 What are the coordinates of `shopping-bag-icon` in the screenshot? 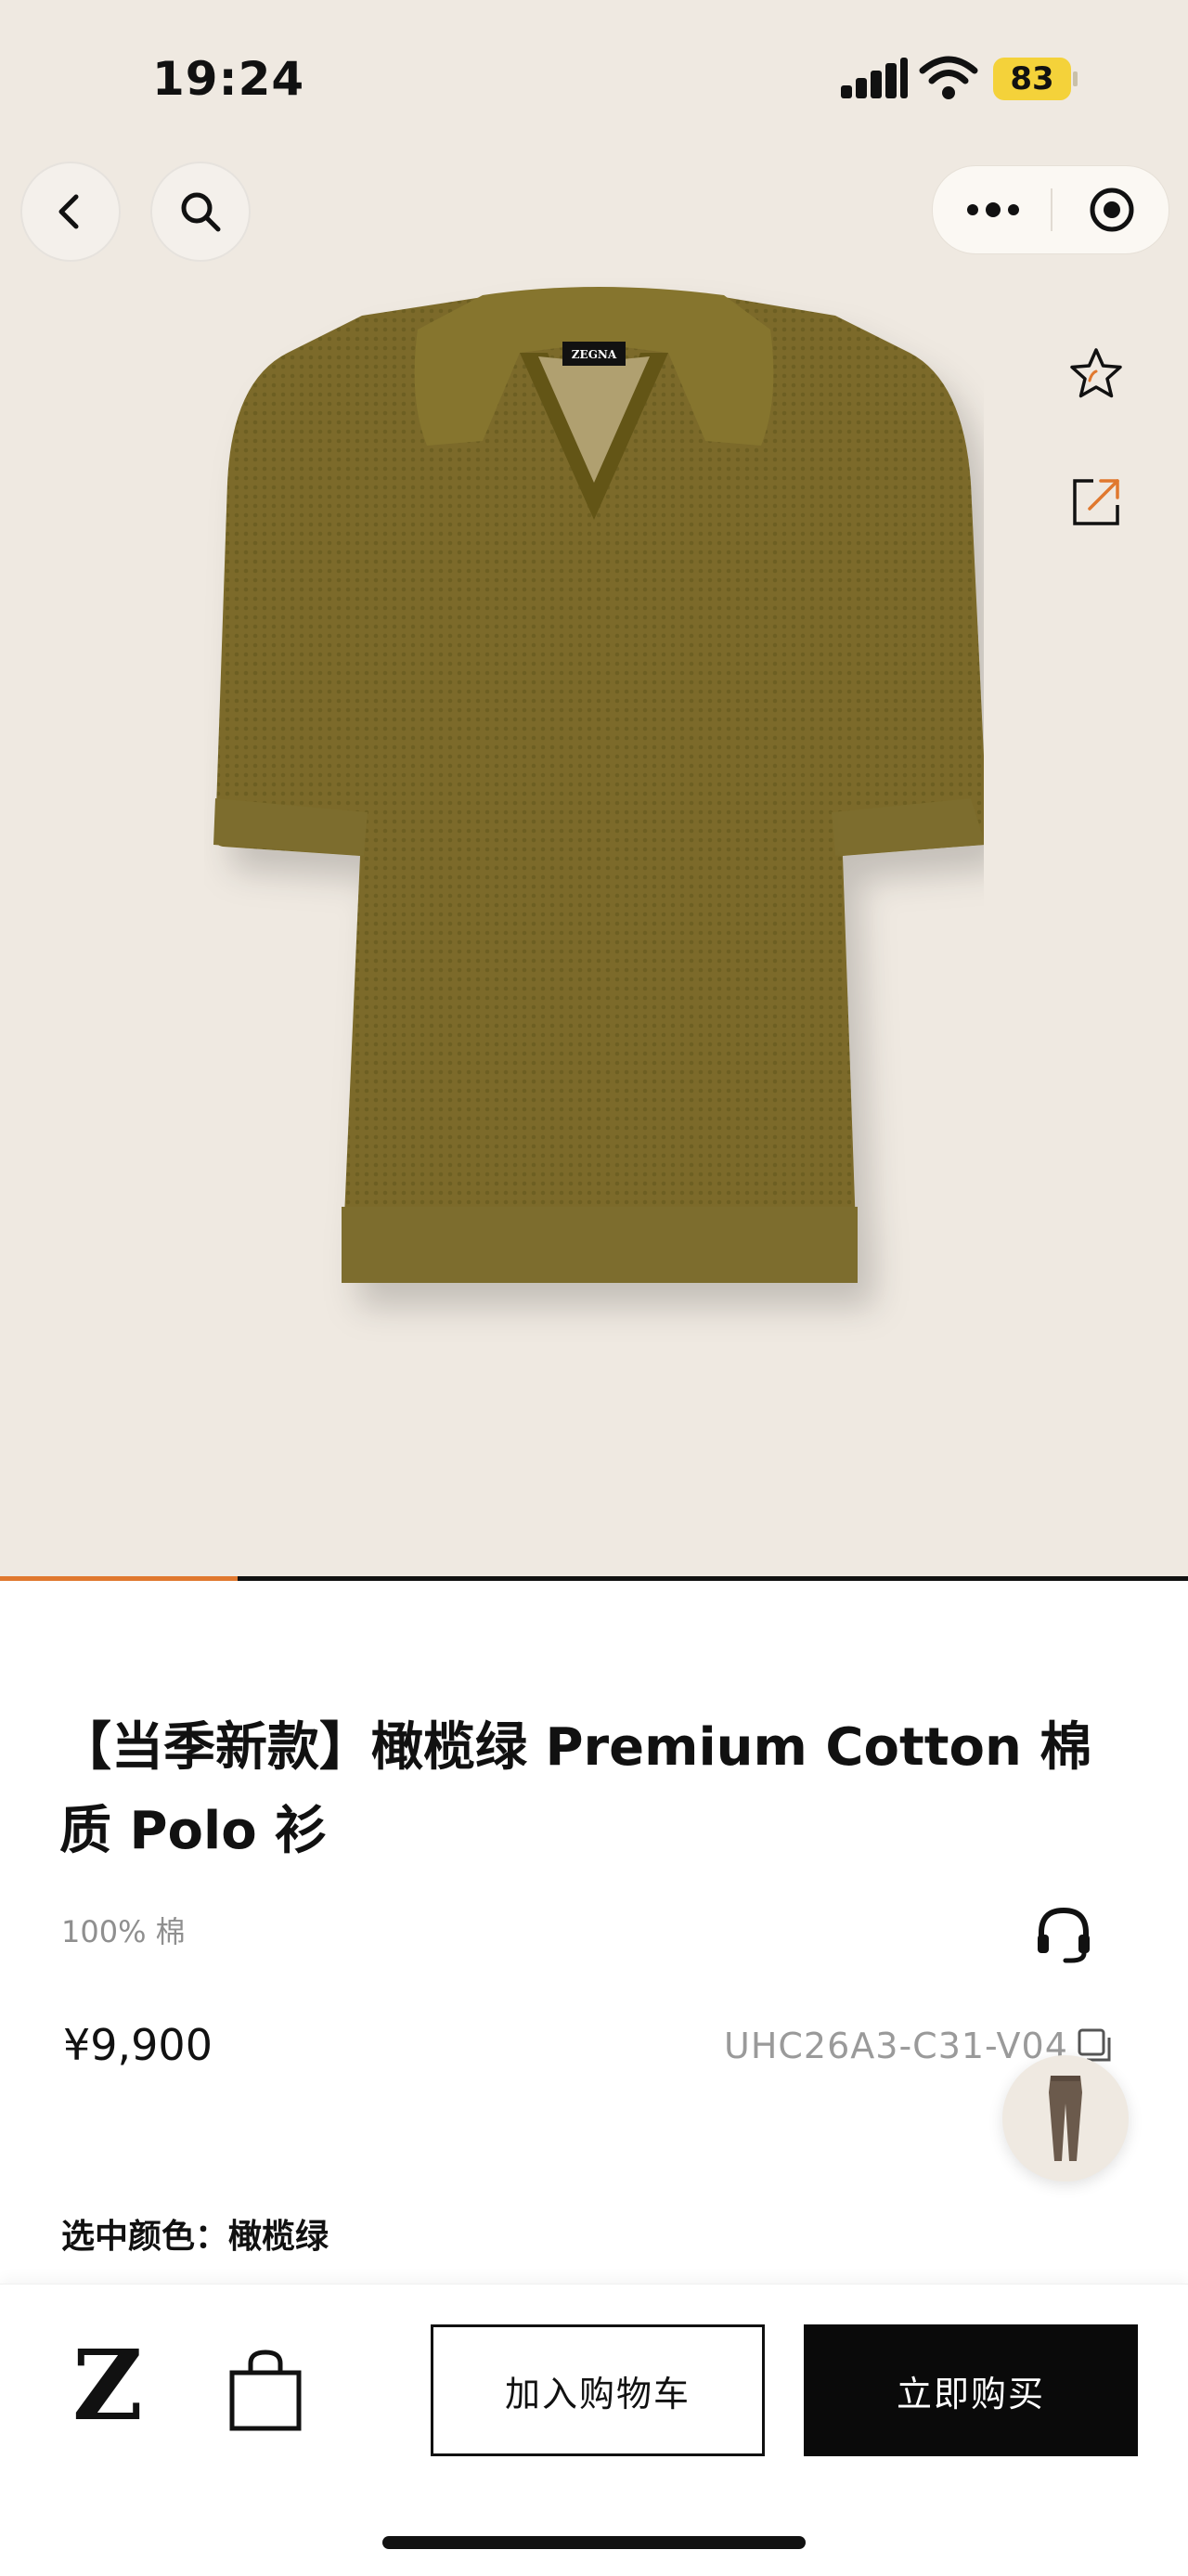 It's located at (265, 2390).